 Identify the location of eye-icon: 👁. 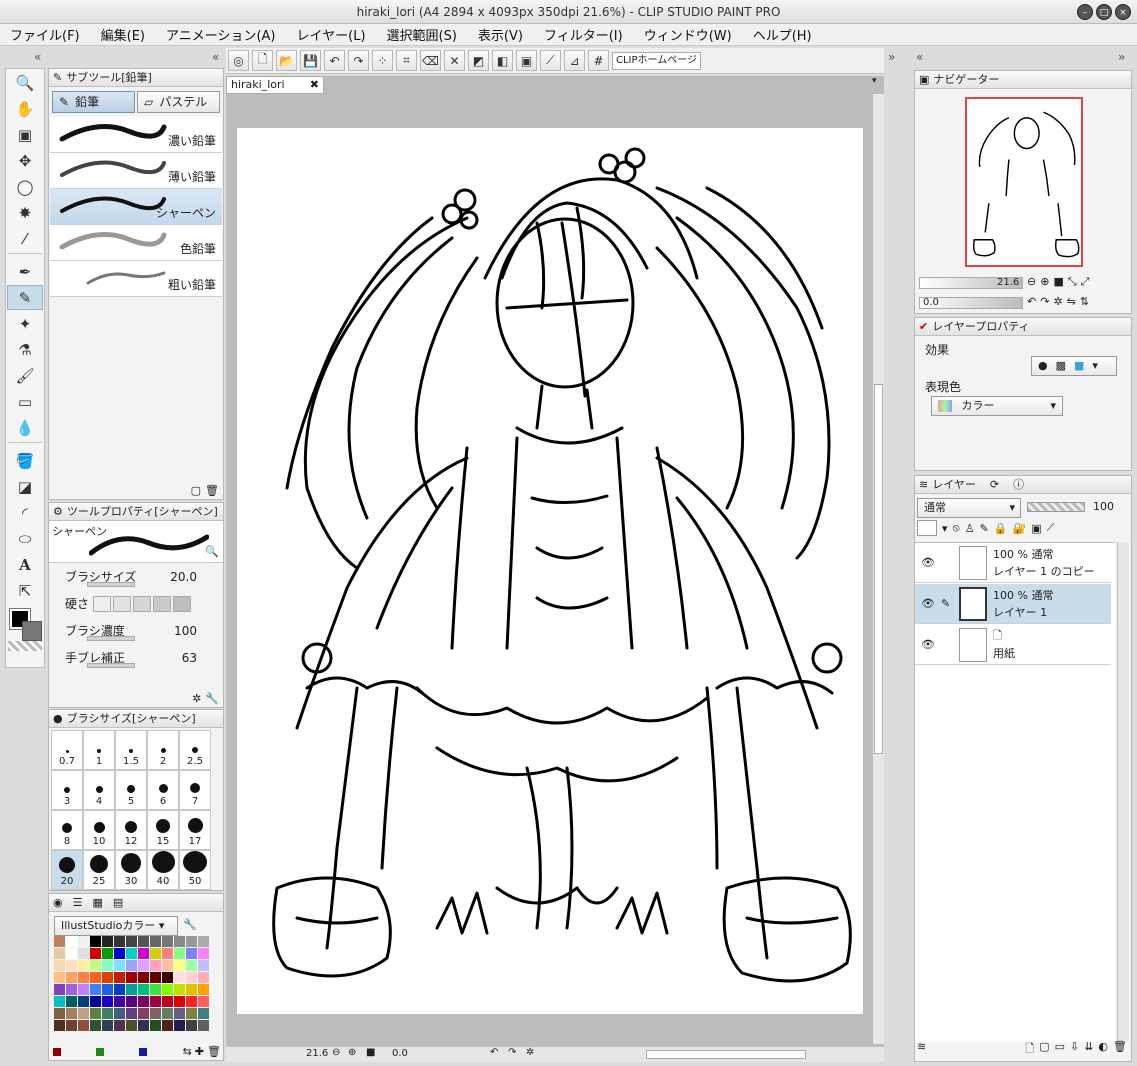
(928, 644).